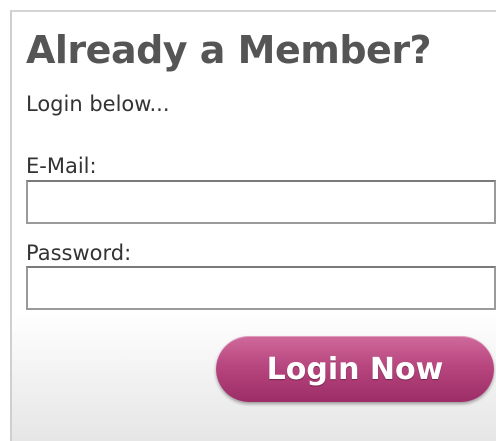  Describe the element at coordinates (355, 369) in the screenshot. I see `login-now-button: Login Now` at that location.